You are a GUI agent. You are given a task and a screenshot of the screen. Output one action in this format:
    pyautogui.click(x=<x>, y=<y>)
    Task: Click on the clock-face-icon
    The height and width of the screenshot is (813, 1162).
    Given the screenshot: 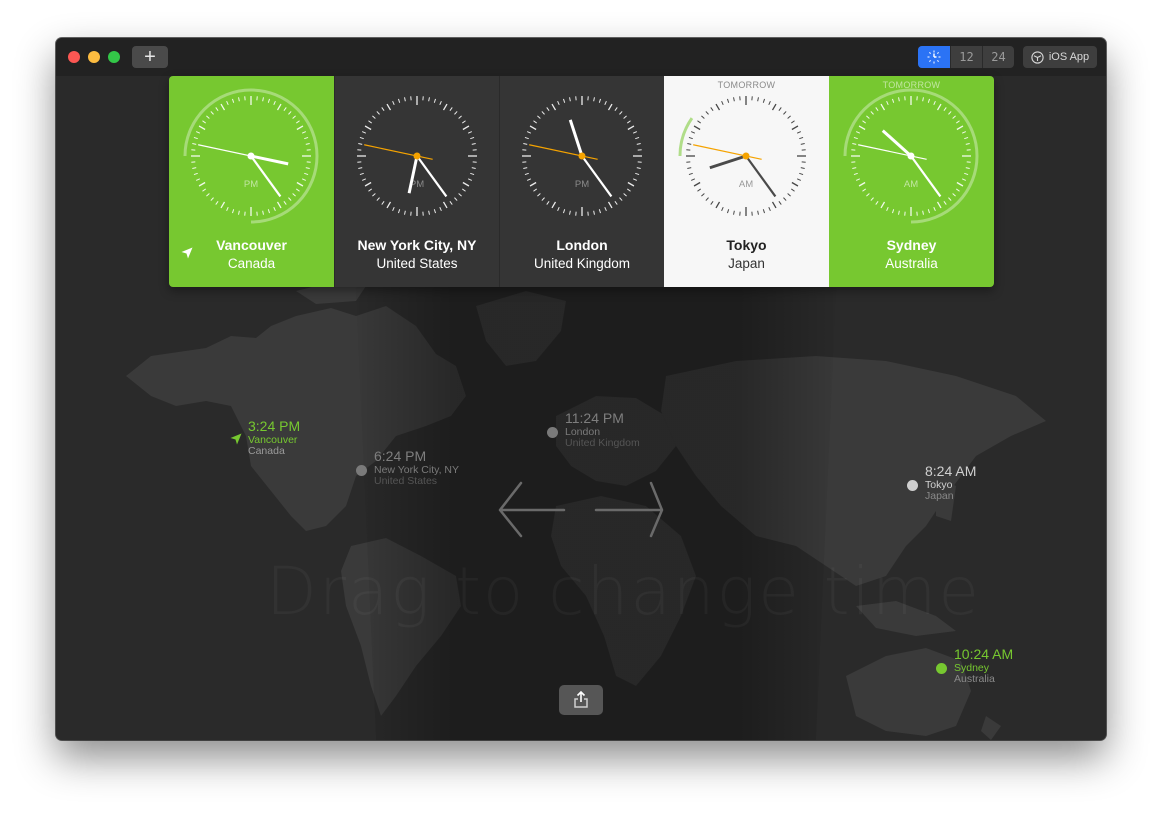 What is the action you would take?
    pyautogui.click(x=1037, y=57)
    